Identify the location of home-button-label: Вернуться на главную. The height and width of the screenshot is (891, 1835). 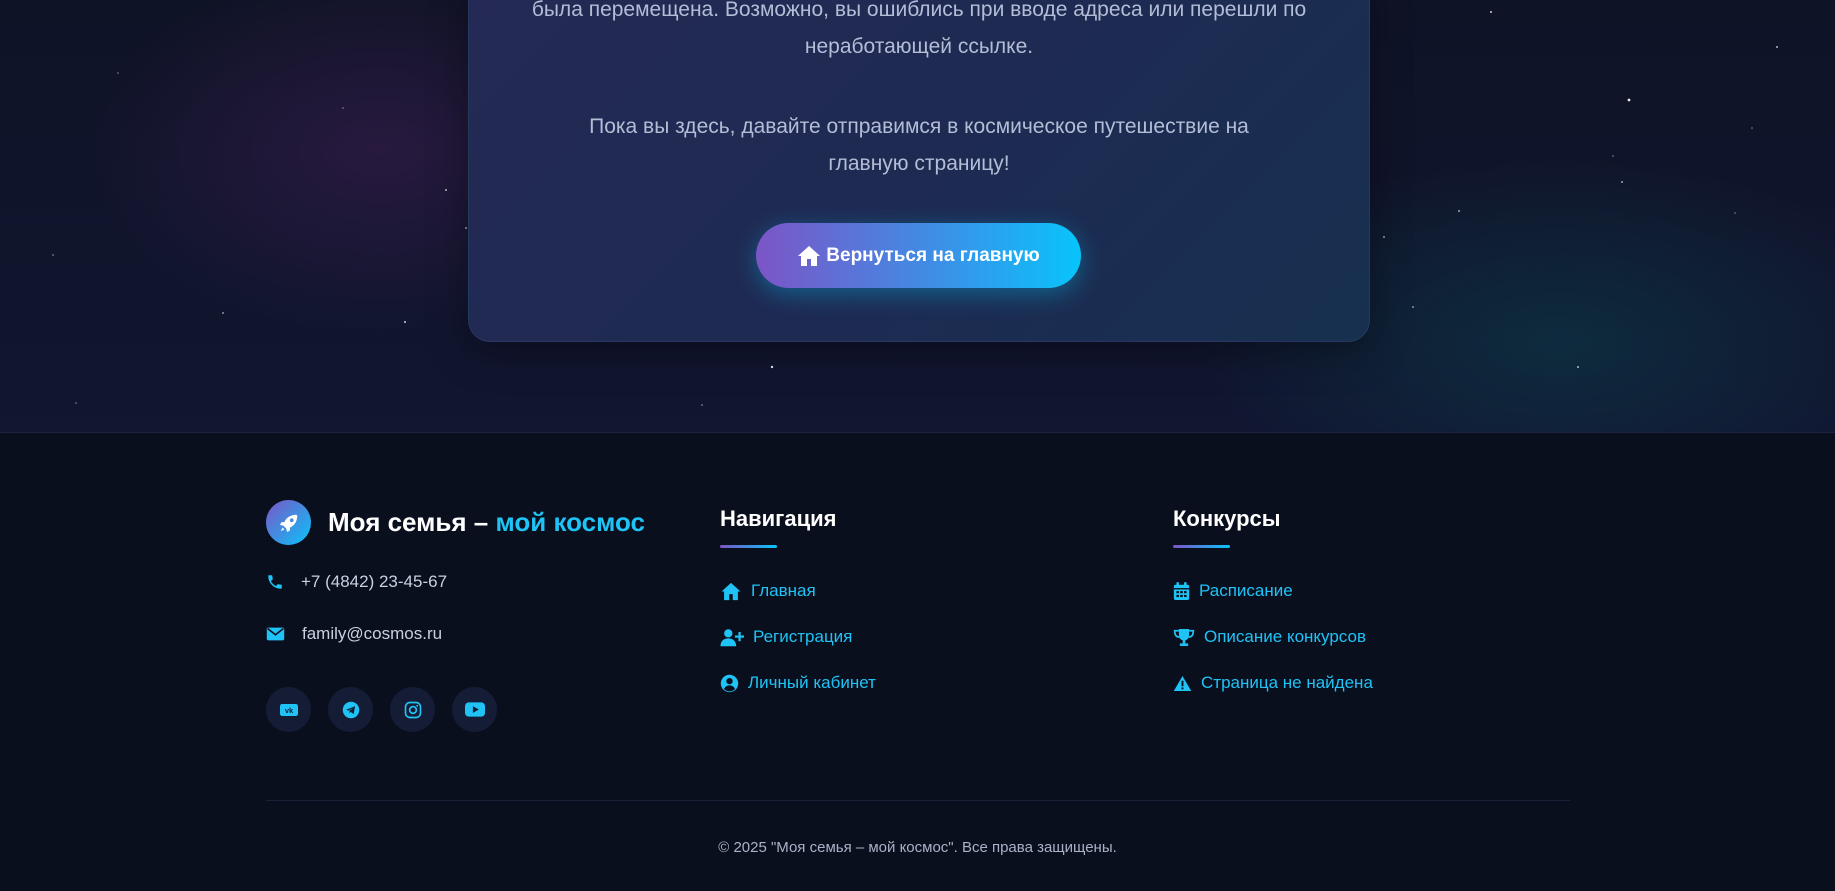
(933, 255).